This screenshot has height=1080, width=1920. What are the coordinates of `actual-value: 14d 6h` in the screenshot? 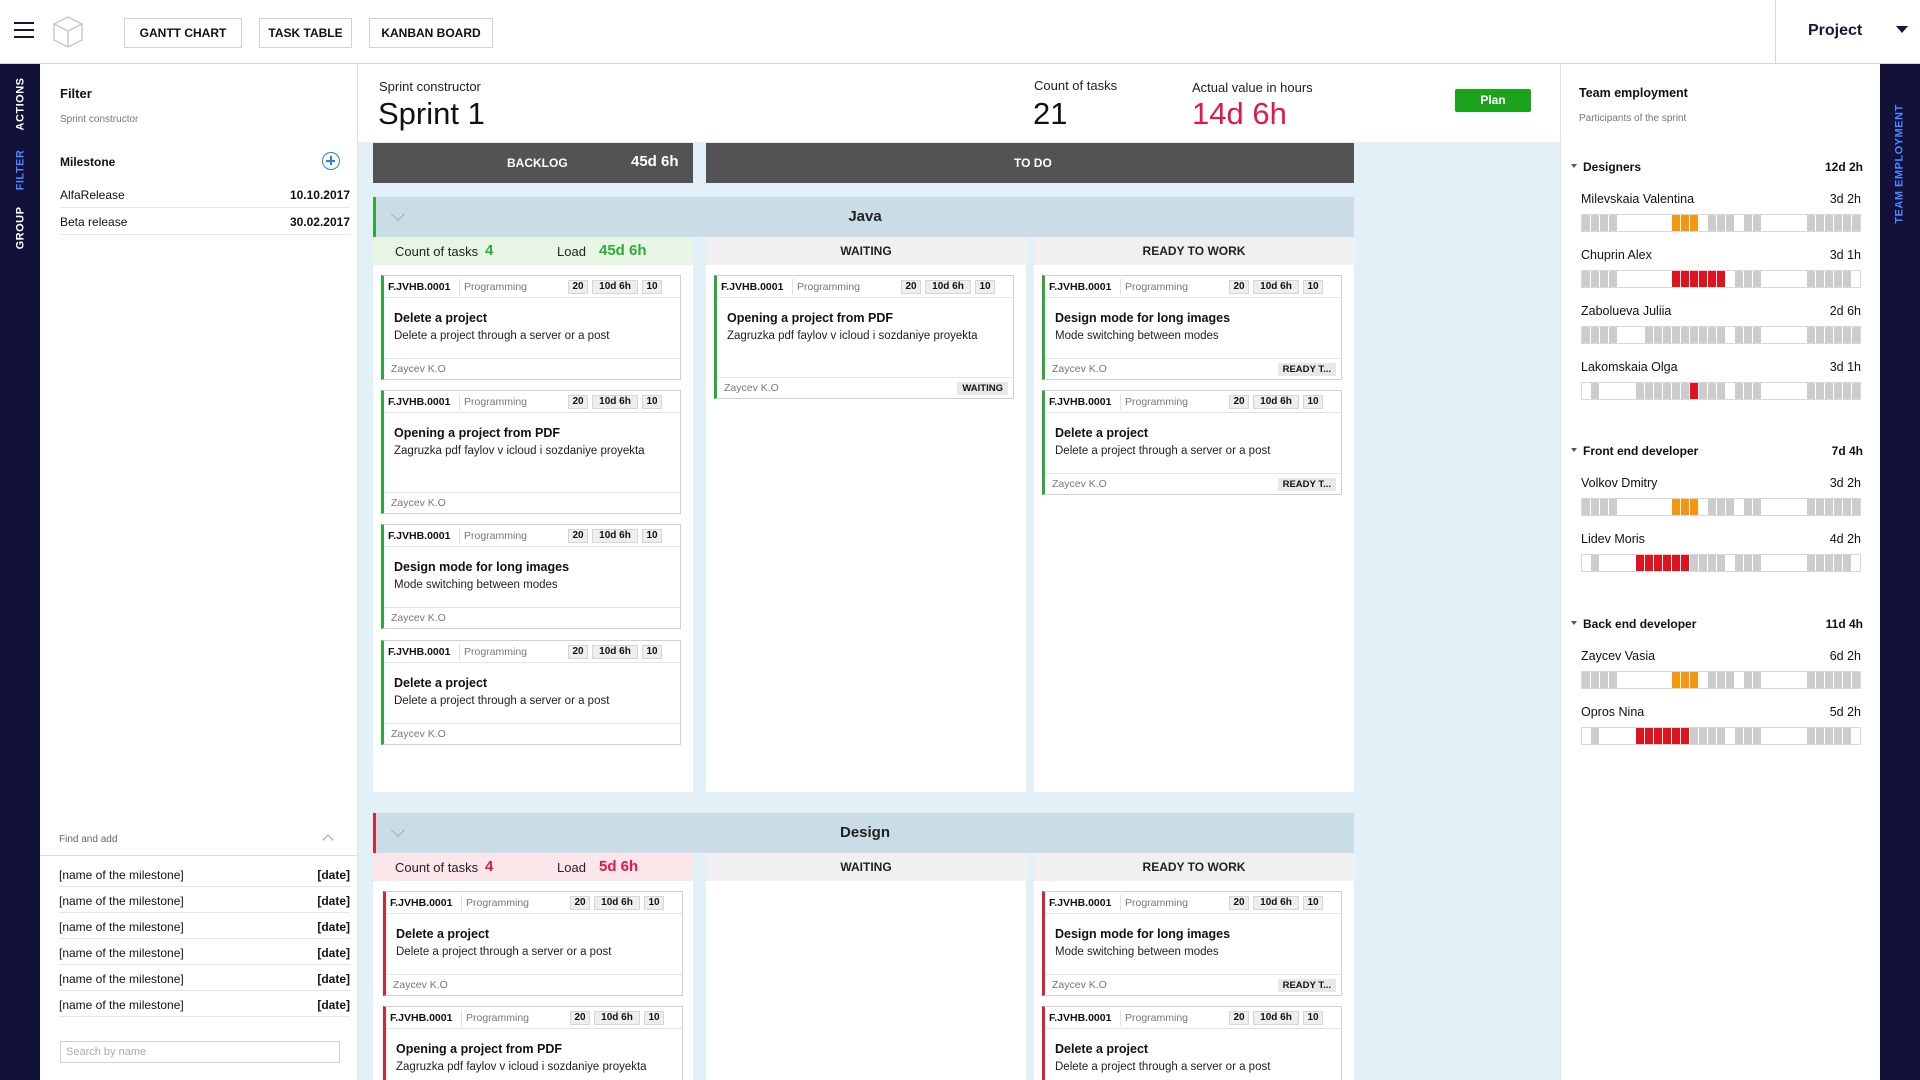 It's located at (1239, 113).